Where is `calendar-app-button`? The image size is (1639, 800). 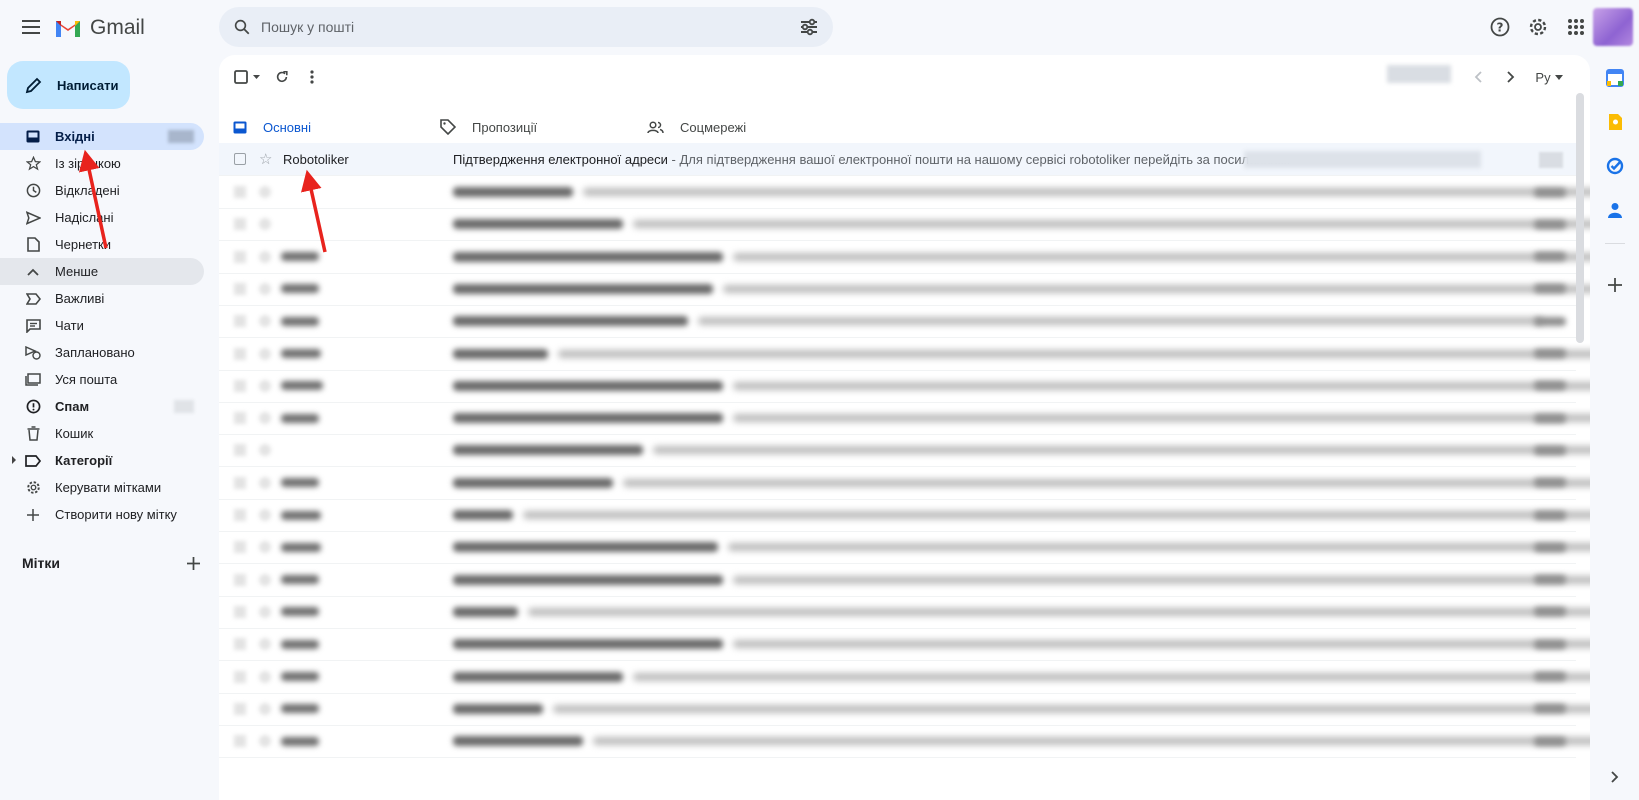
calendar-app-button is located at coordinates (1615, 78).